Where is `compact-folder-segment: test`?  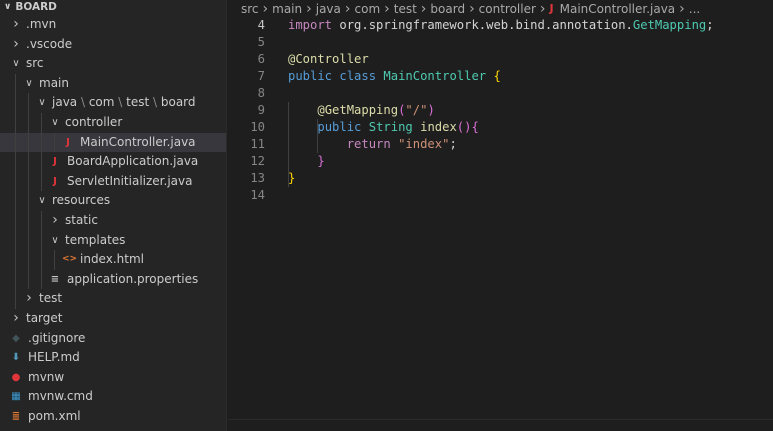
compact-folder-segment: test is located at coordinates (137, 102).